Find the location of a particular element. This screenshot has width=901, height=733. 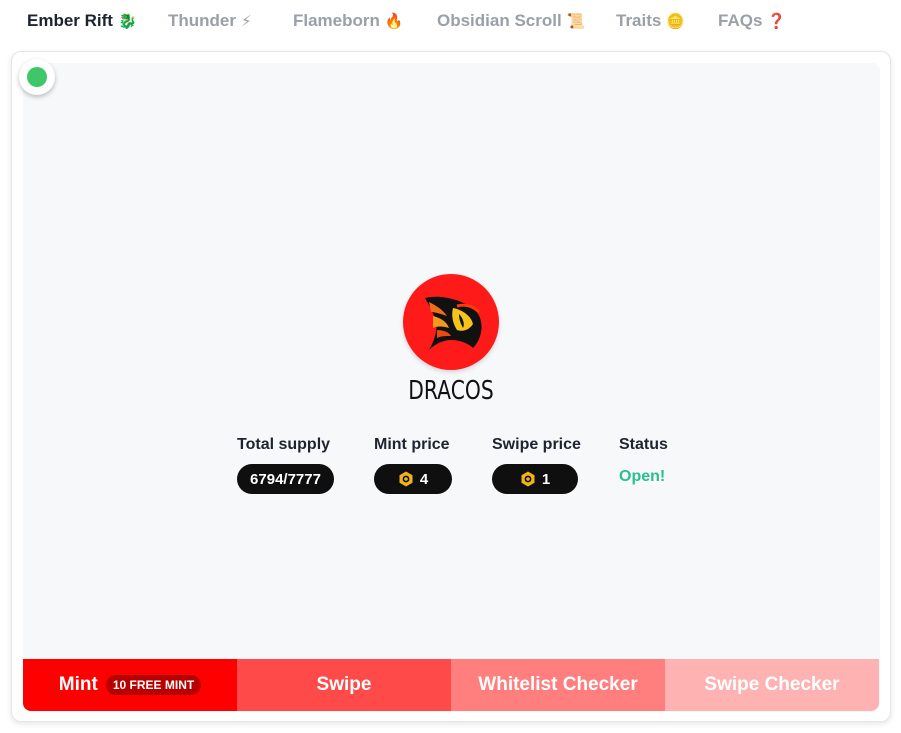

total-supply-label: Total supply is located at coordinates (284, 444).